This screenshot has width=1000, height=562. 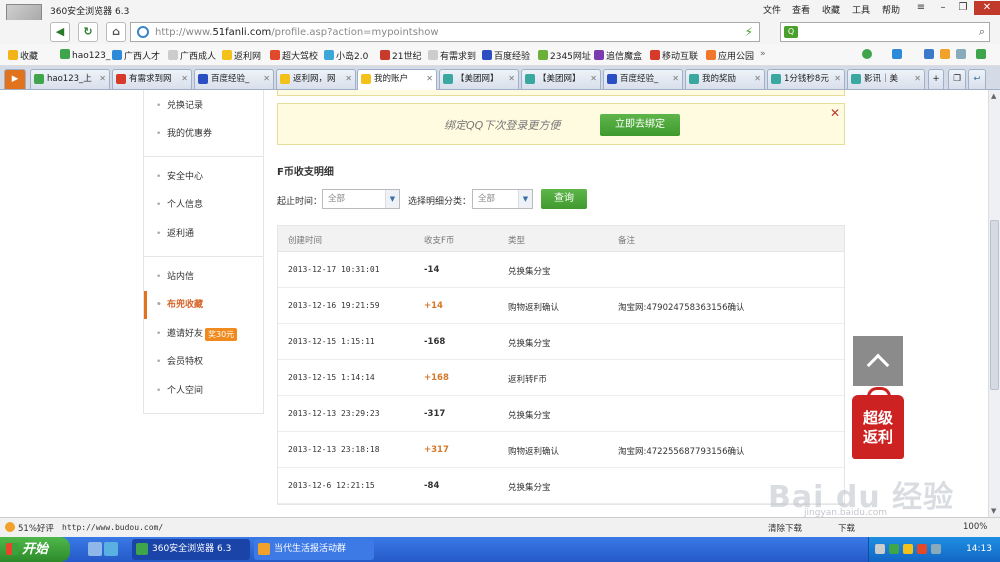 What do you see at coordinates (111, 549) in the screenshot?
I see `ie-icon` at bounding box center [111, 549].